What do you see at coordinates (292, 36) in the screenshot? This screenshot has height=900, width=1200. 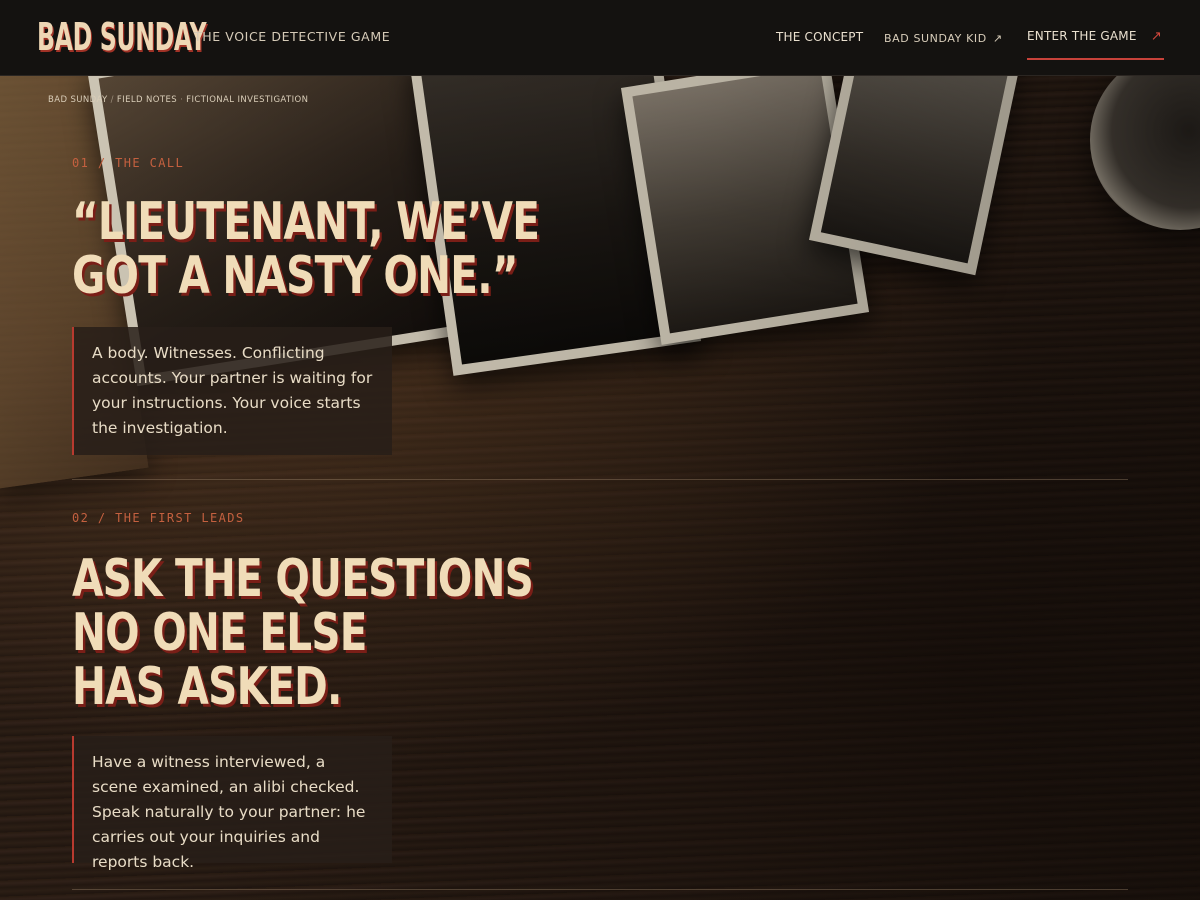 I see `site-tagline: THE VOICE DETECTIVE GAME` at bounding box center [292, 36].